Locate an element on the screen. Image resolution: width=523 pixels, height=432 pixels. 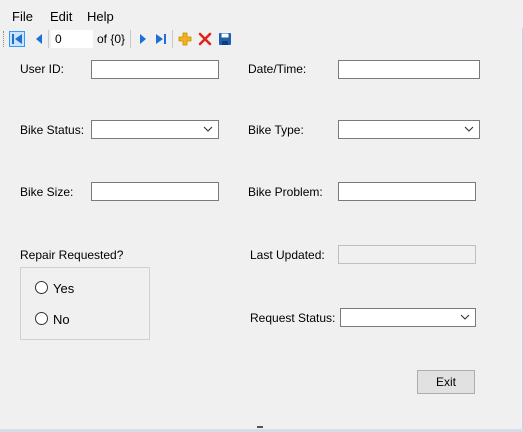
move-previous-icon is located at coordinates (39, 39).